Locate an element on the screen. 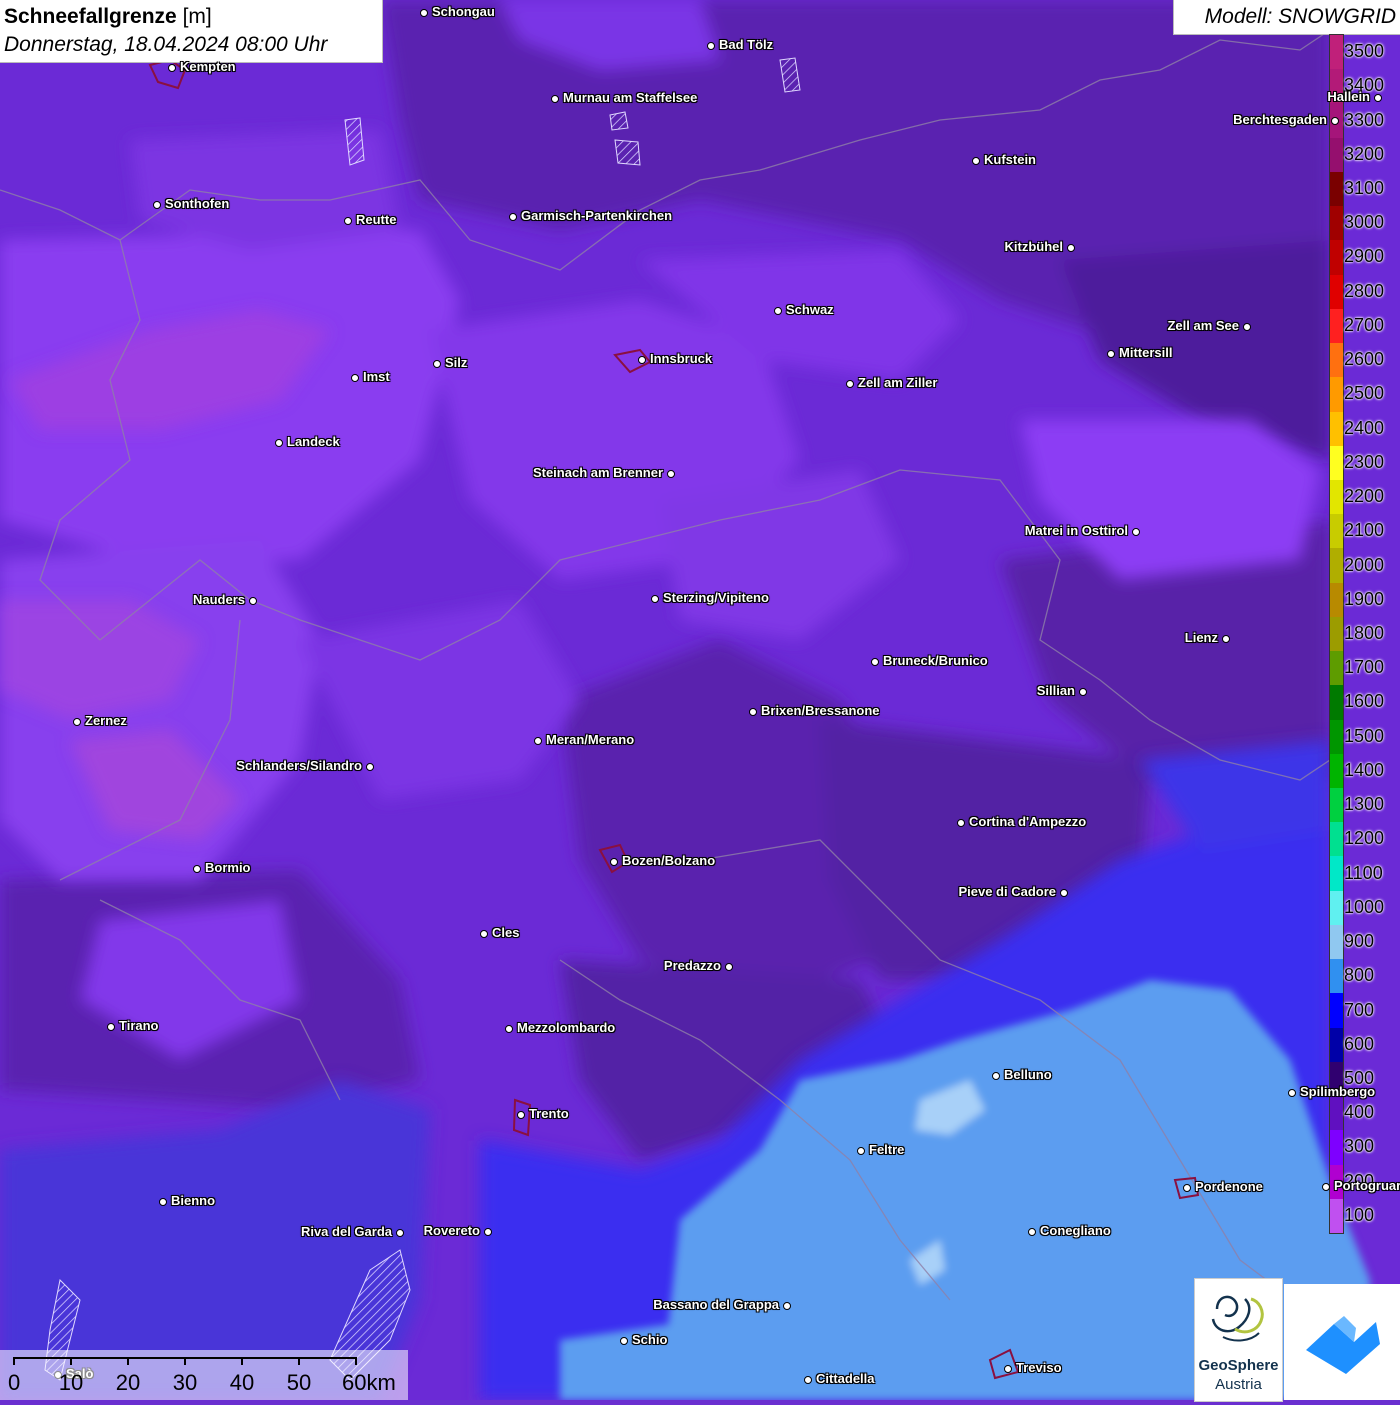 This screenshot has width=1400, height=1405. legend-label: 2900 is located at coordinates (1364, 256).